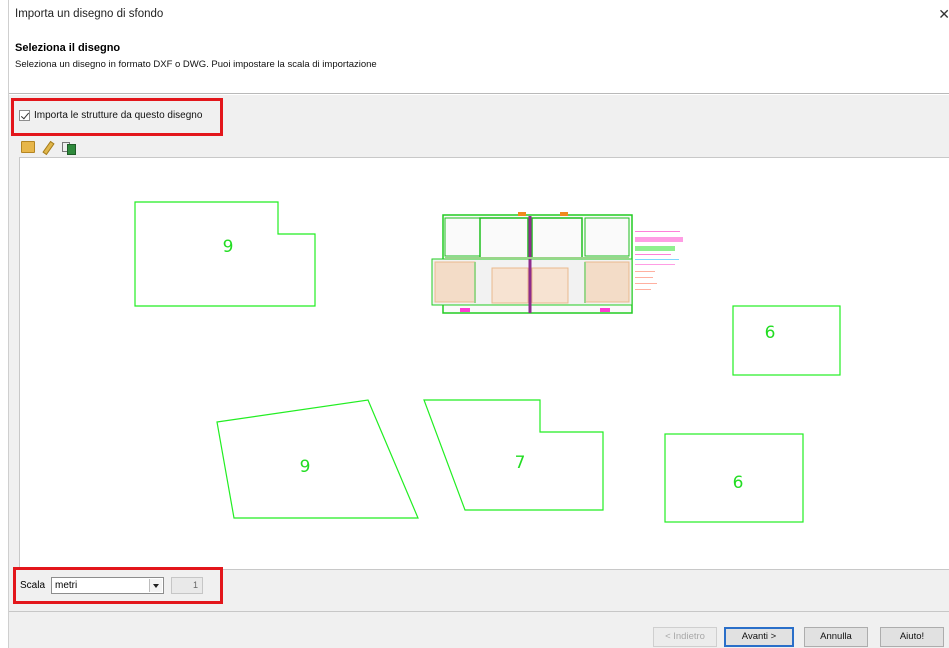 This screenshot has width=949, height=648. I want to click on drawing-toolbar, so click(484, 147).